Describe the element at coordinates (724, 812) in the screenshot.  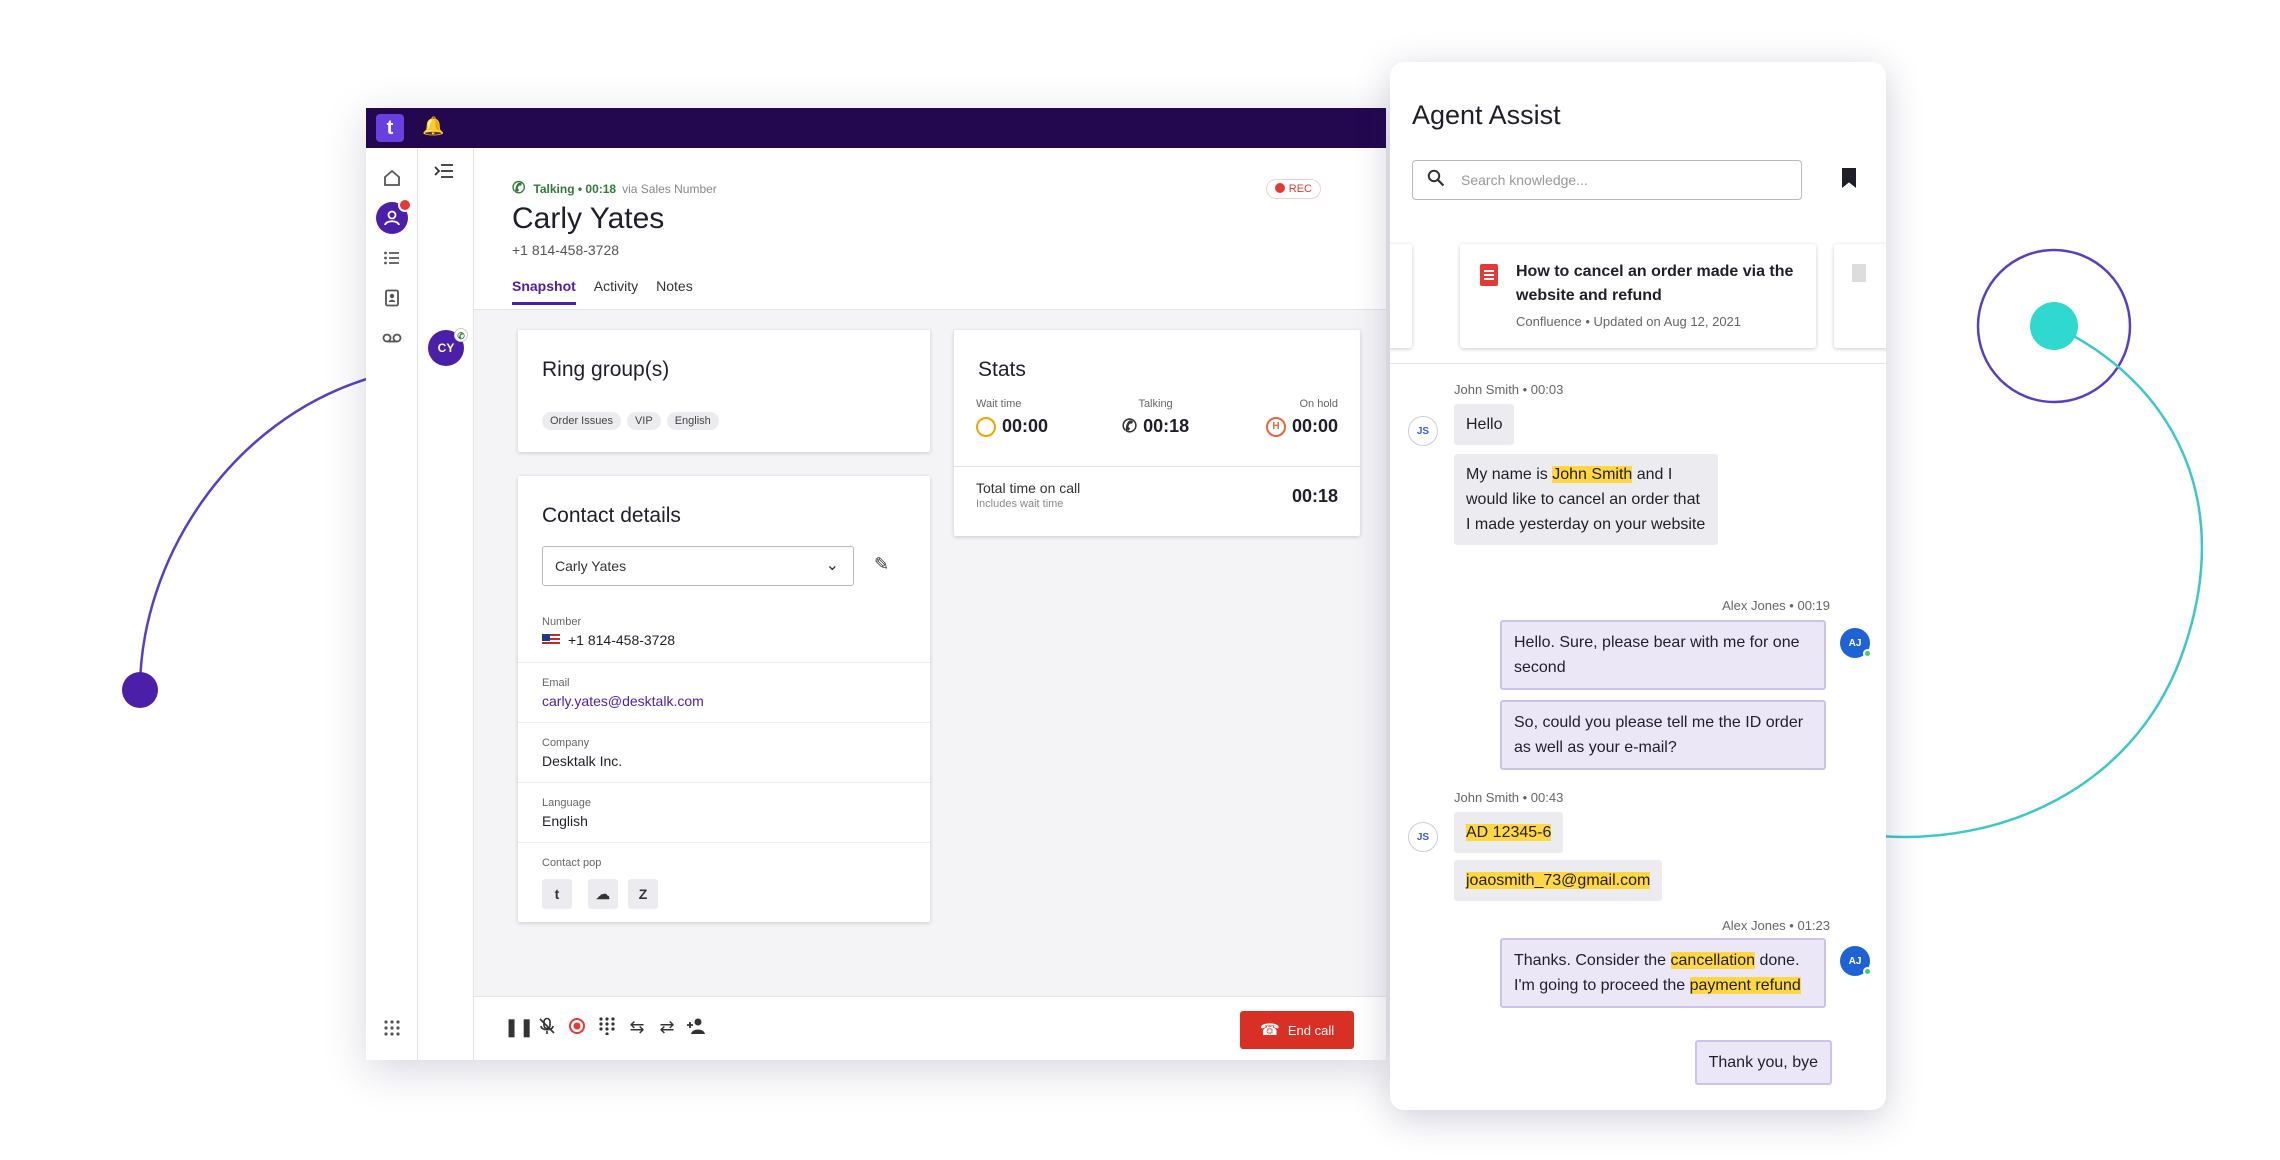
I see `language-field: Language English` at that location.